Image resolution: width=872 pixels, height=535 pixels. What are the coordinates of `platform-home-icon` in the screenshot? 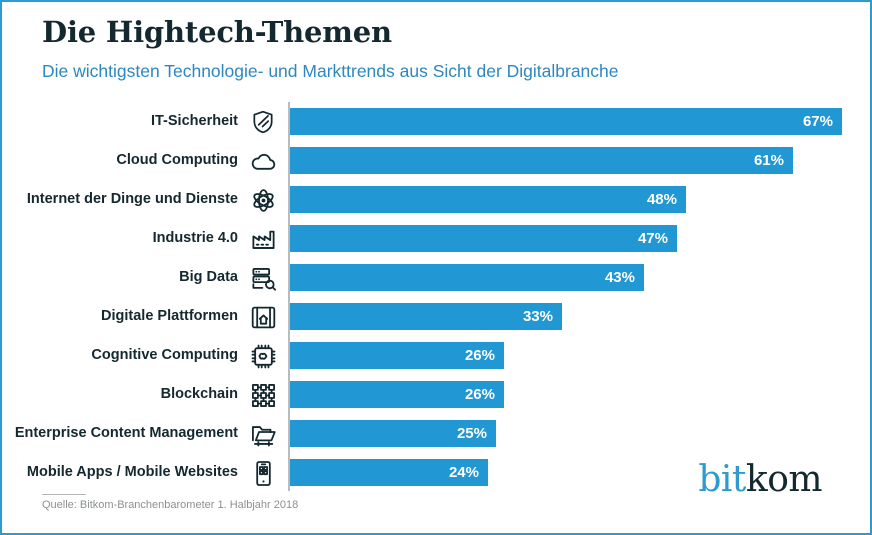 It's located at (263, 317).